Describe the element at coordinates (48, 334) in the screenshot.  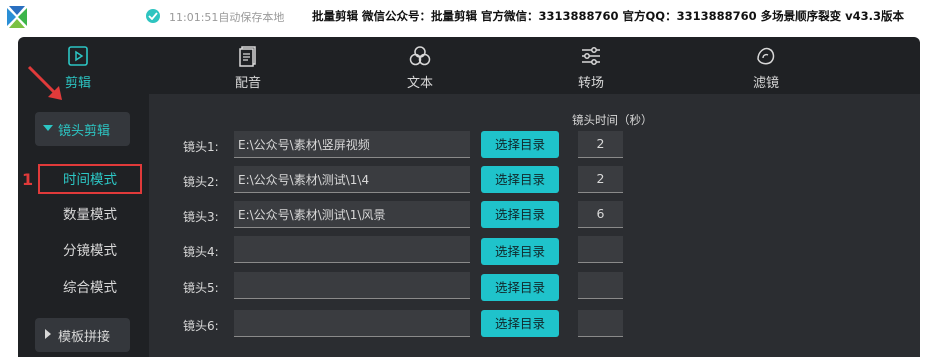
I see `caret-right-icon` at that location.